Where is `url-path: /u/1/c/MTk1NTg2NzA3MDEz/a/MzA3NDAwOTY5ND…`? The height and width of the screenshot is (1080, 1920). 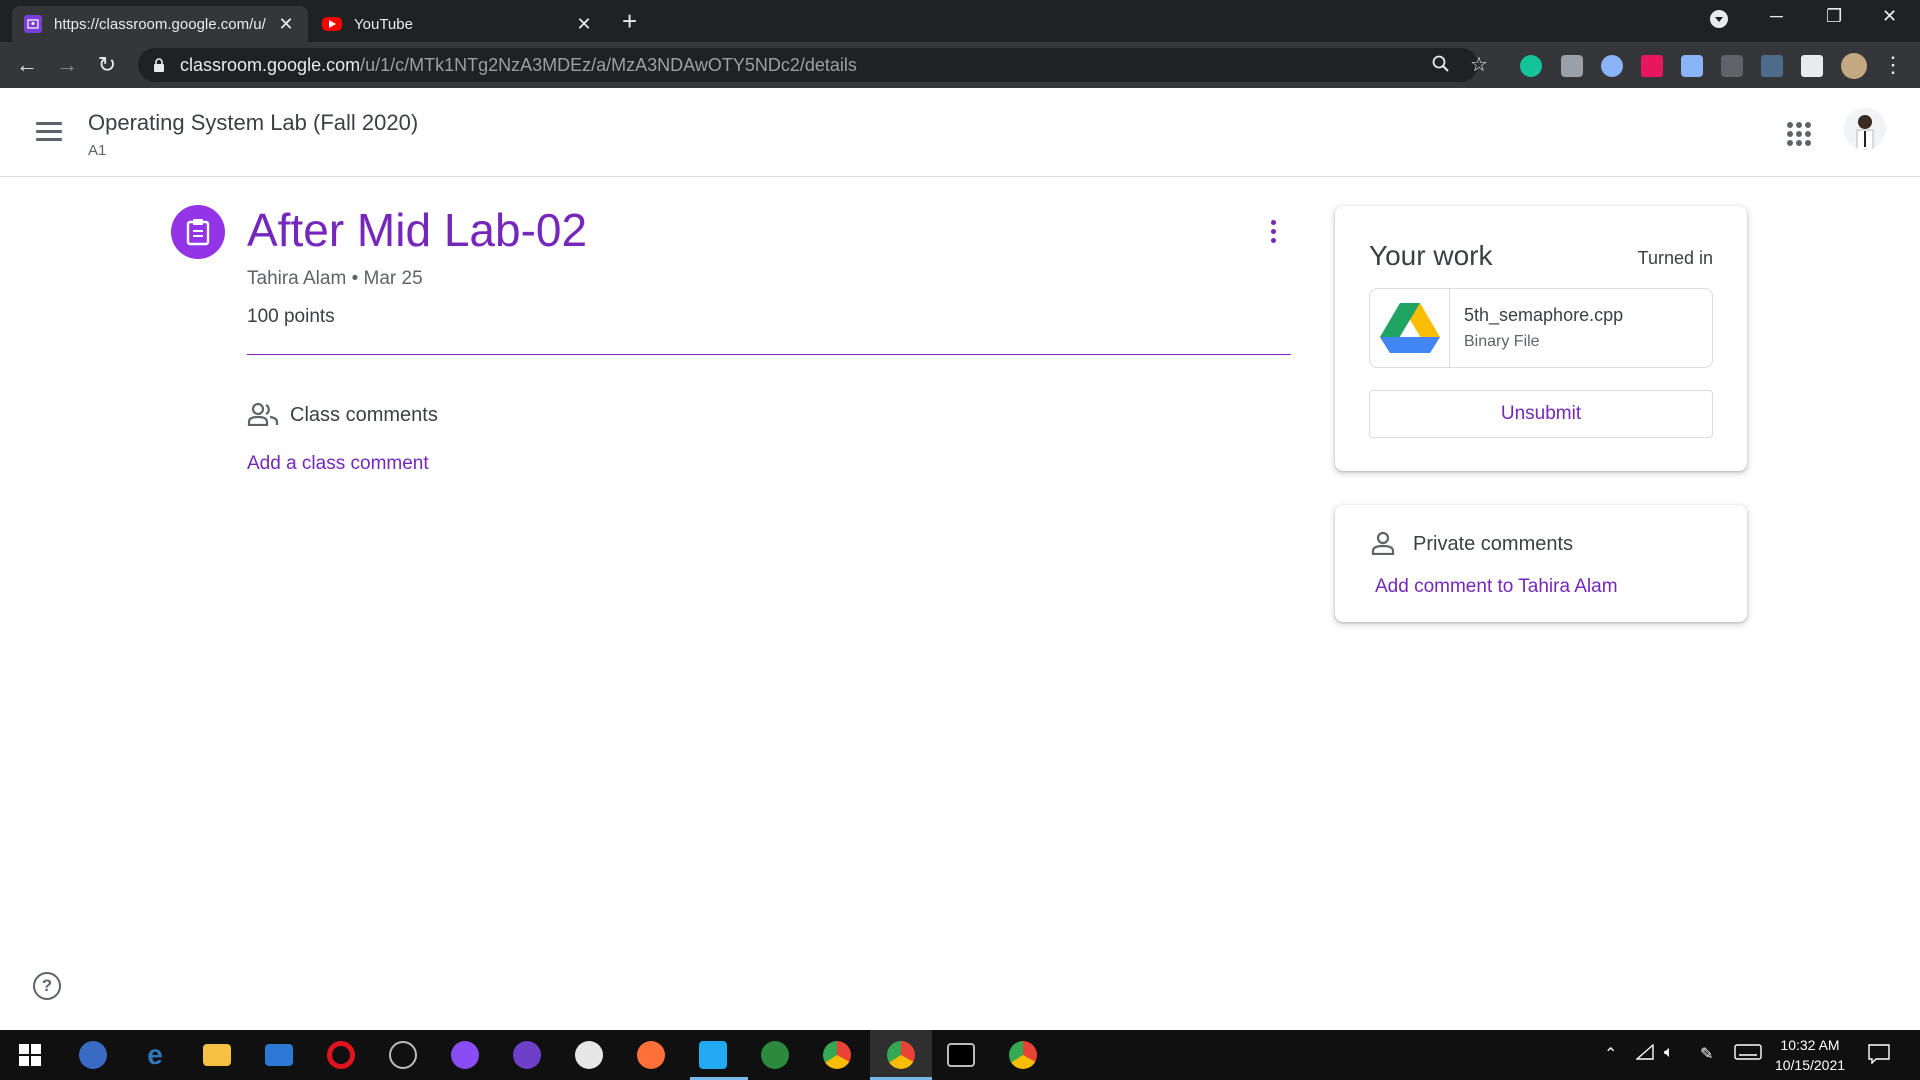 url-path: /u/1/c/MTk1NTg2NzA3MDEz/a/MzA3NDAwOTY5ND… is located at coordinates (608, 64).